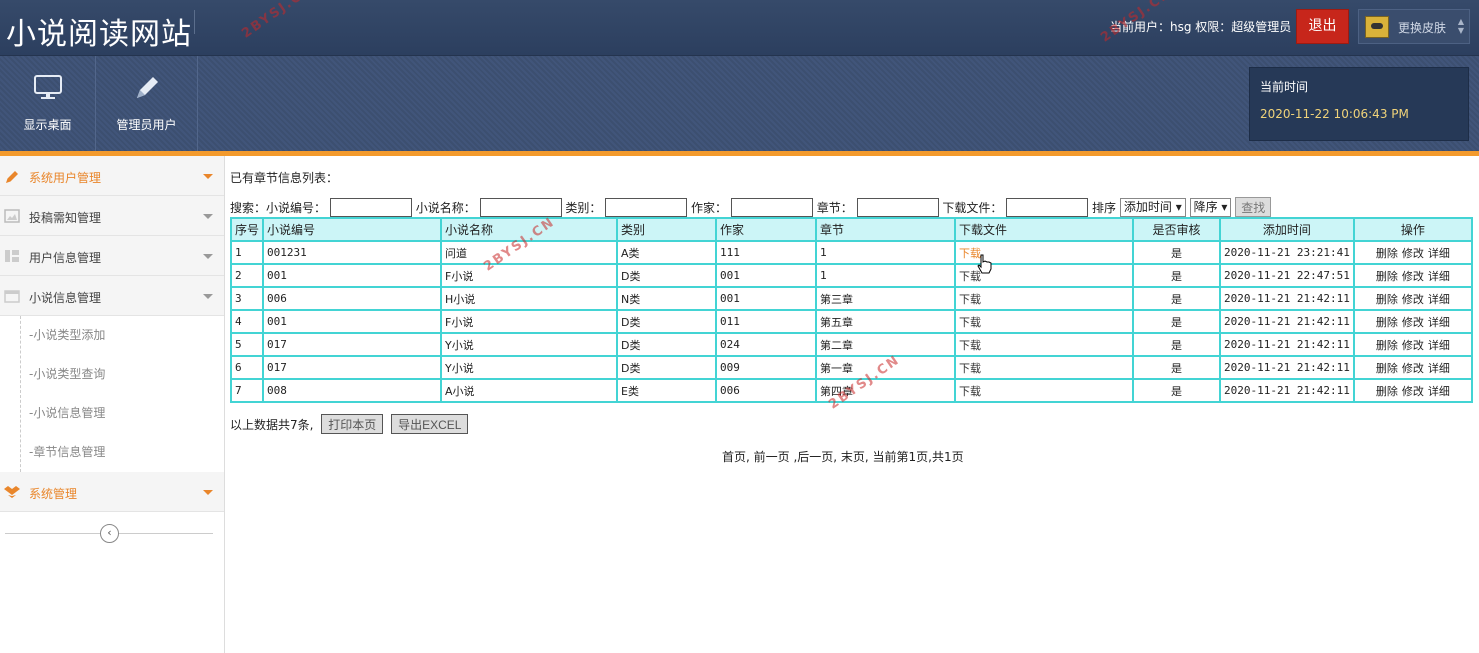 The height and width of the screenshot is (653, 1479). What do you see at coordinates (53, 494) in the screenshot?
I see `sidebar-item-label: 系统管理` at bounding box center [53, 494].